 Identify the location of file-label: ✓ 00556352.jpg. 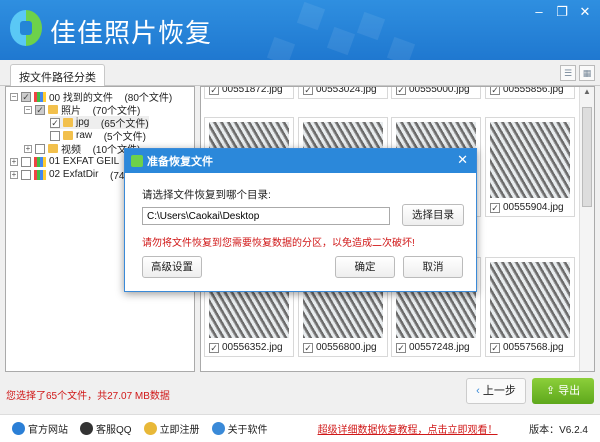
(246, 347).